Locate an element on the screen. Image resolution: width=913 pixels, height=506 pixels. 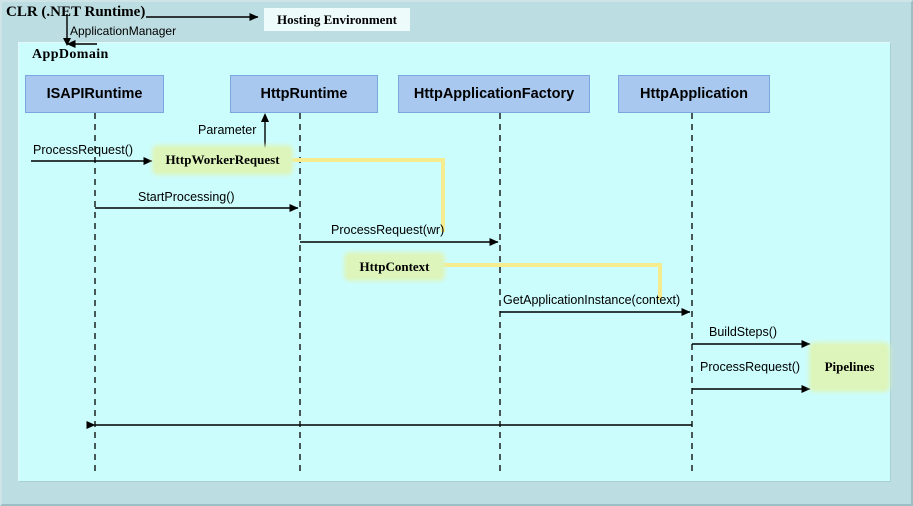
label-process-request-wr: ProcessRequest(wr) is located at coordinates (388, 230).